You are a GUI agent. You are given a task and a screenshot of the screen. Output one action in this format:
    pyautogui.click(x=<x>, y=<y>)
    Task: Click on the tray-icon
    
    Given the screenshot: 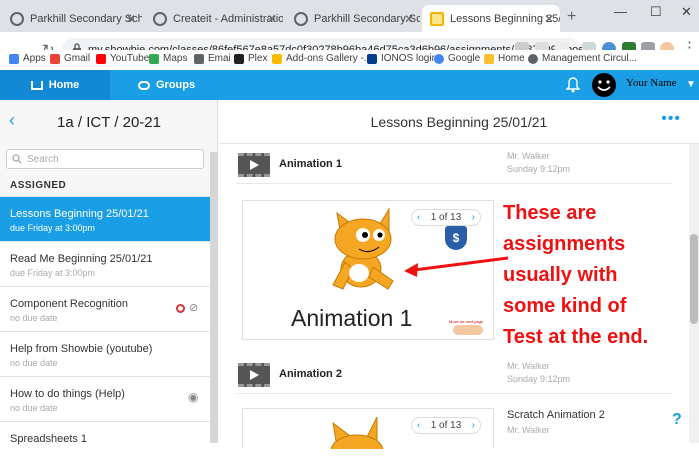 What is the action you would take?
    pyautogui.click(x=36, y=85)
    